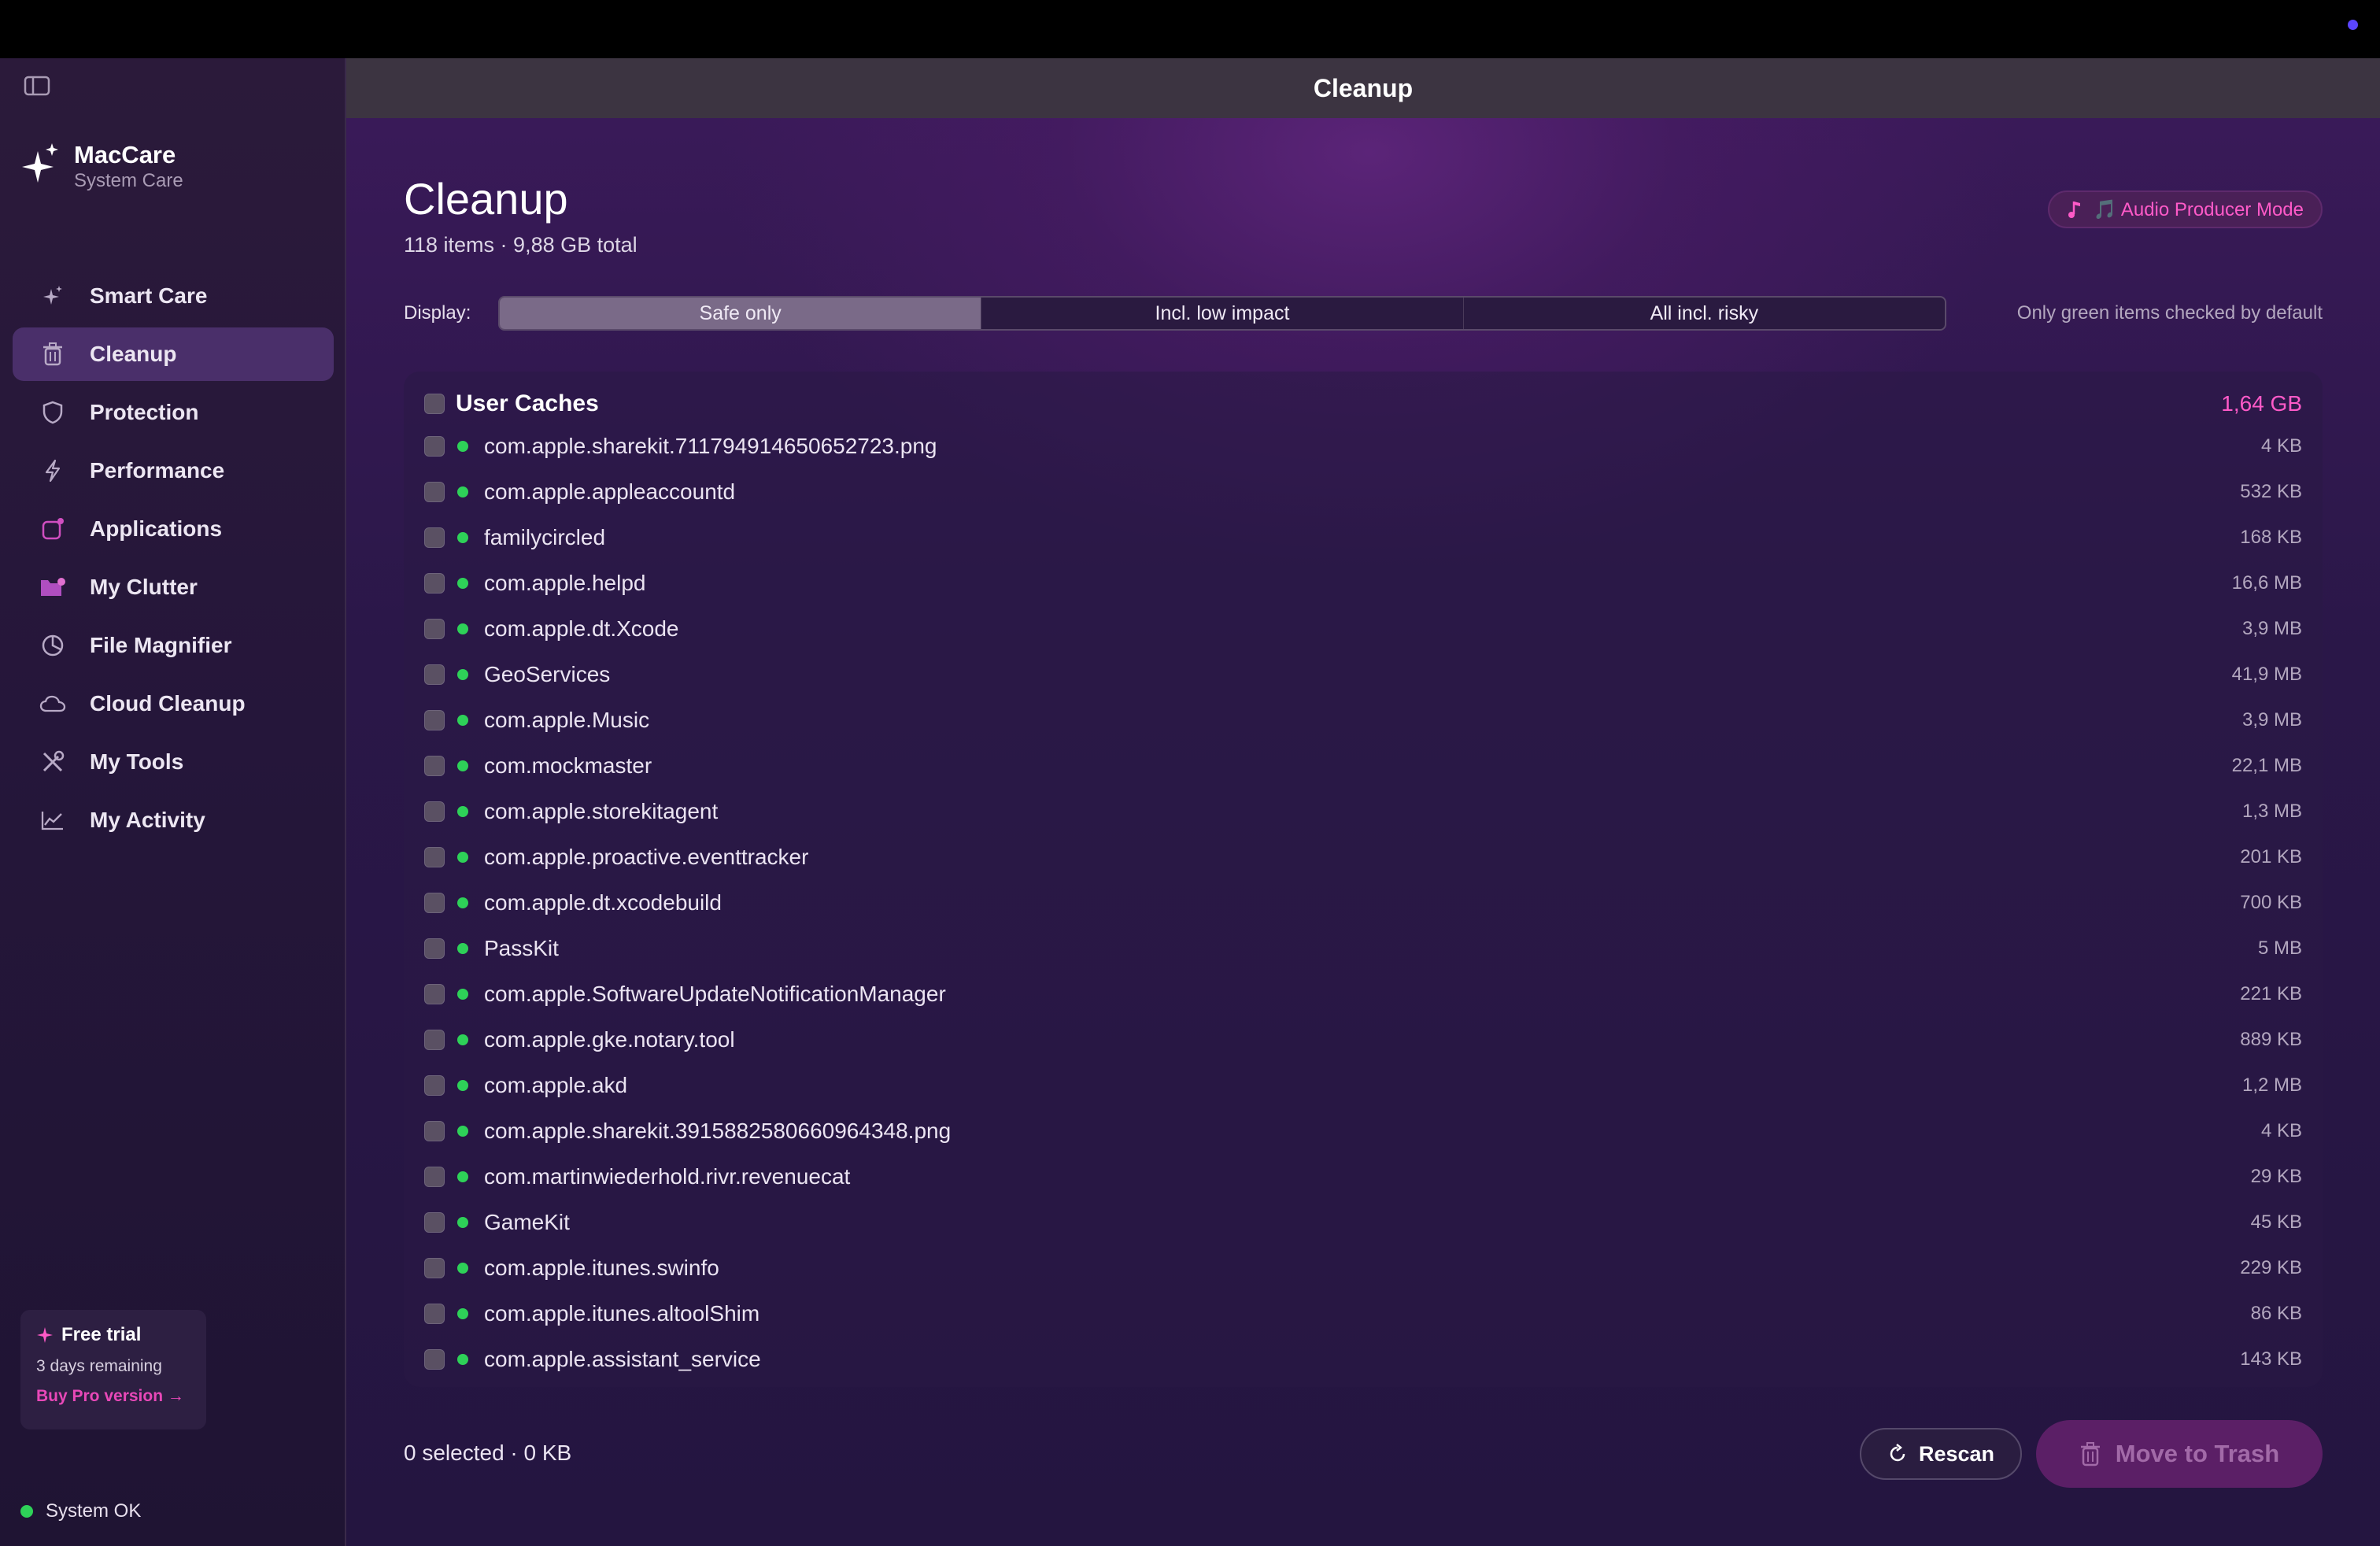 The image size is (2380, 1546). Describe the element at coordinates (1363, 629) in the screenshot. I see `list-item: com.apple.dt.Xcode 3,9 MB` at that location.